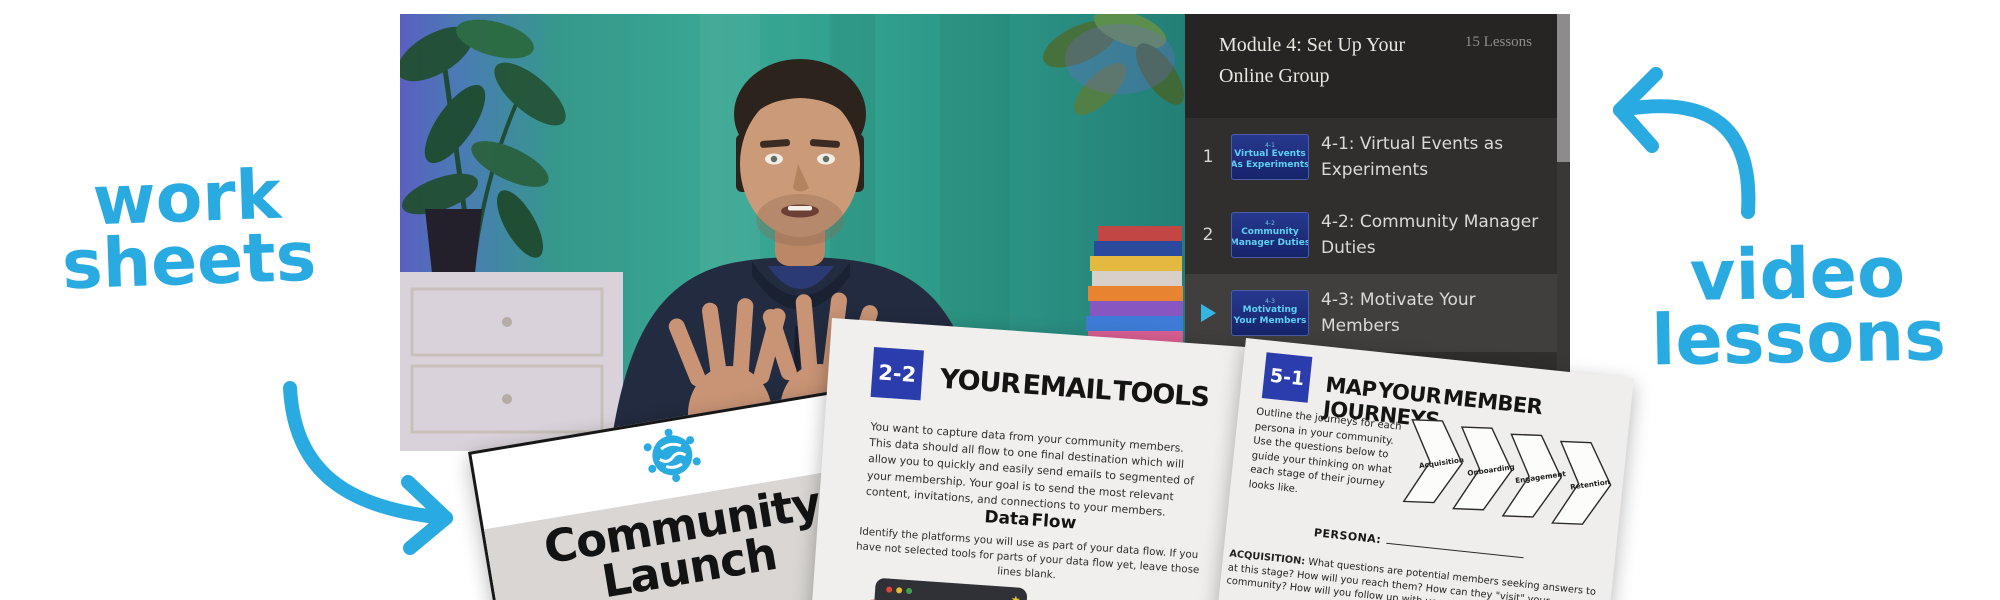  Describe the element at coordinates (1270, 231) in the screenshot. I see `thumbnail-title: Community` at that location.